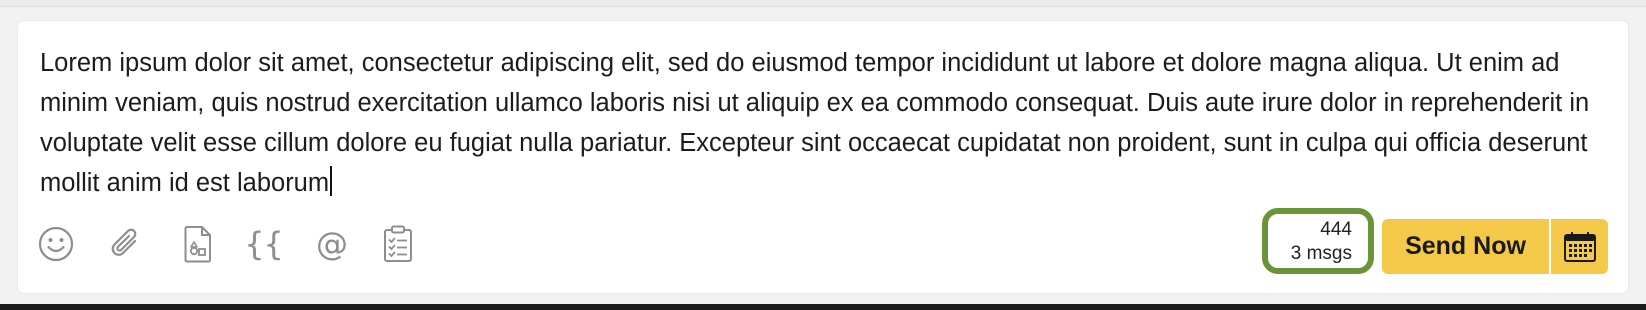 This screenshot has width=1646, height=310. Describe the element at coordinates (823, 3) in the screenshot. I see `top-divider` at that location.